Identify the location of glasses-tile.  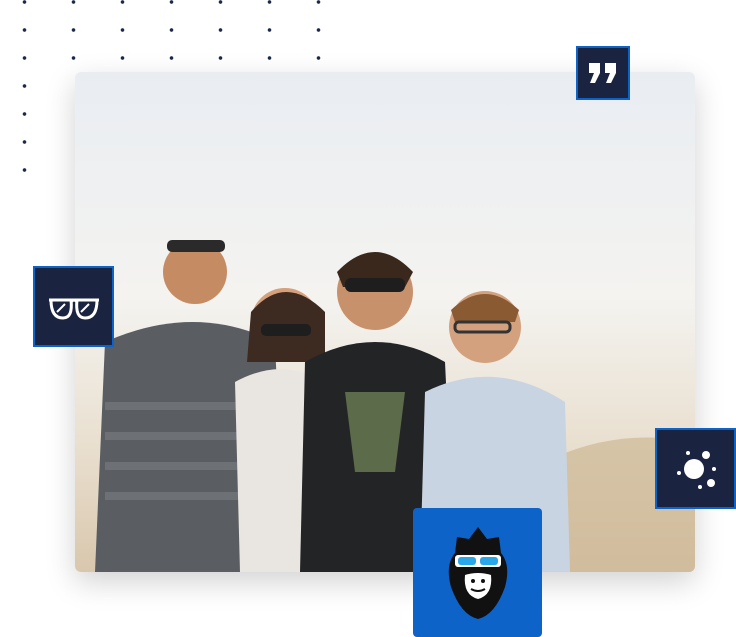
(73, 306).